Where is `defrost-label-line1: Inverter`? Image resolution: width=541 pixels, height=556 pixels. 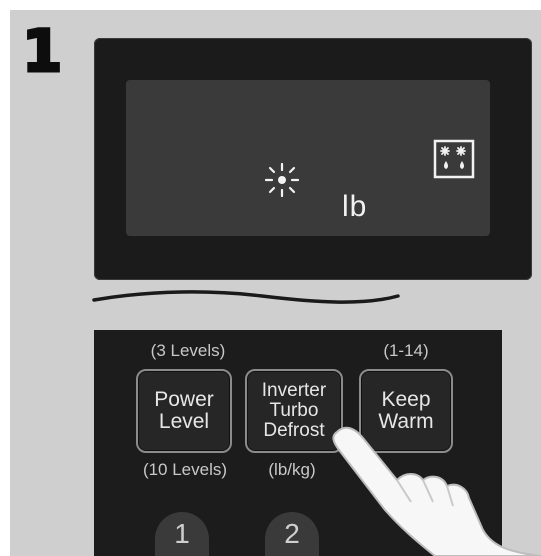 defrost-label-line1: Inverter is located at coordinates (294, 390).